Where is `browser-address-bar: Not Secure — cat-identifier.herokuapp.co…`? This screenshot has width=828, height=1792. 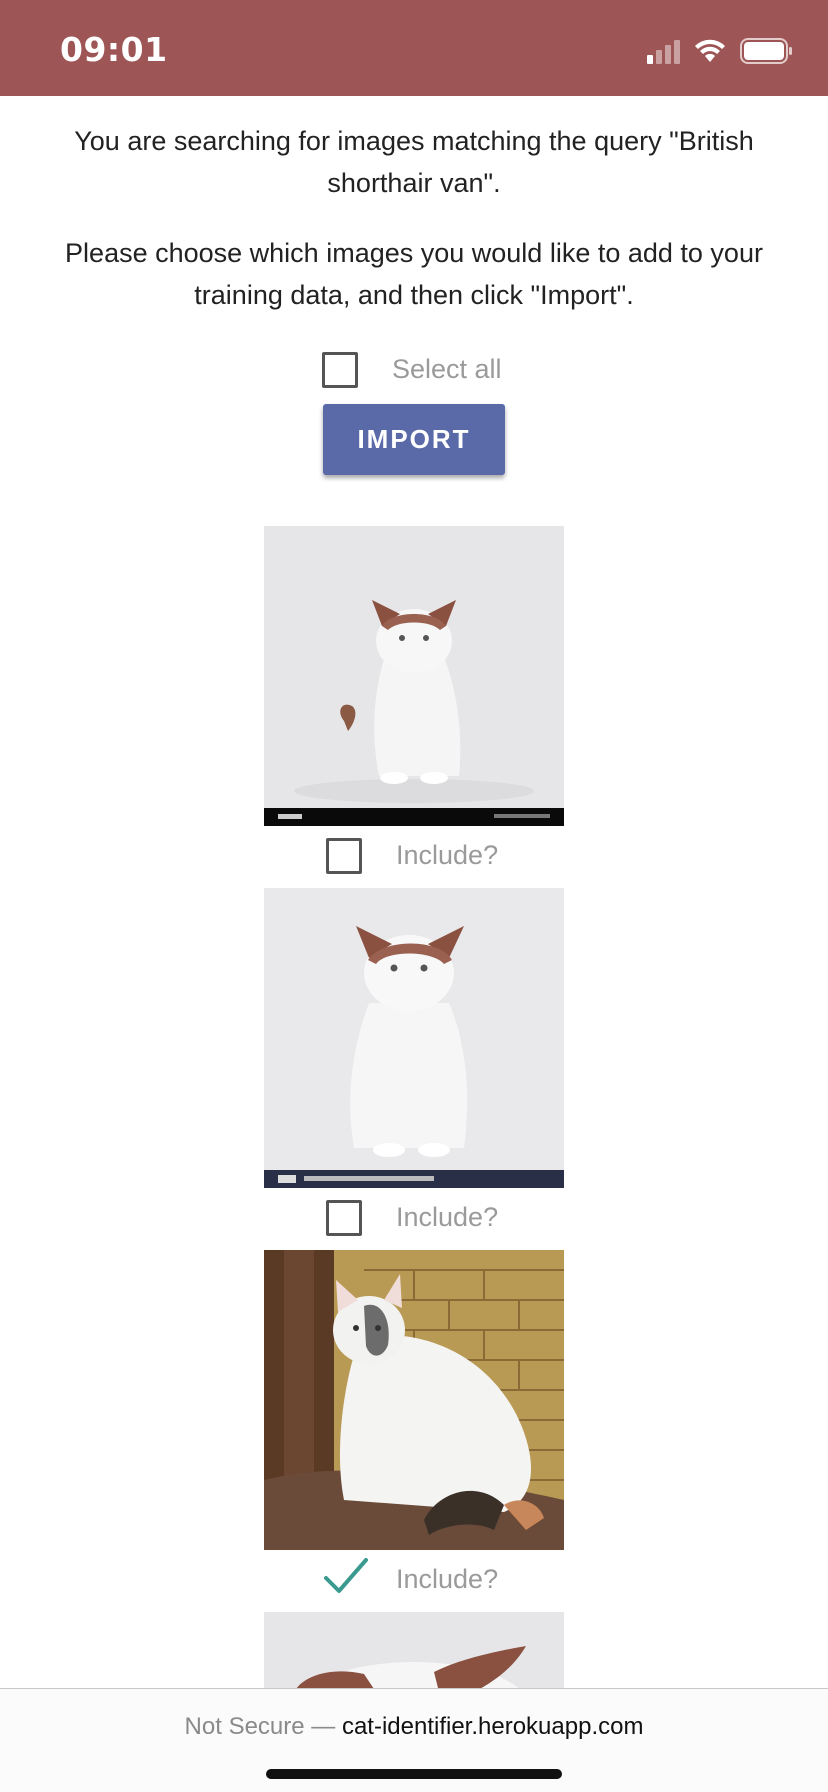 browser-address-bar: Not Secure — cat-identifier.herokuapp.co… is located at coordinates (414, 1740).